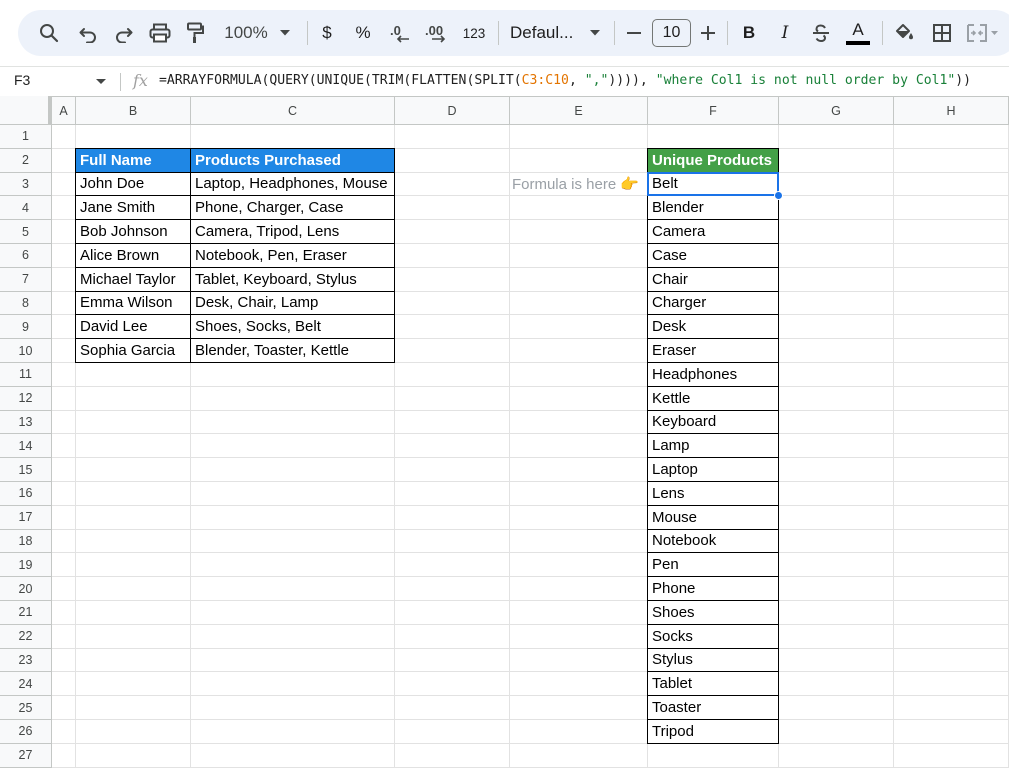 Image resolution: width=1009 pixels, height=768 pixels. Describe the element at coordinates (26, 589) in the screenshot. I see `row-header-20: 20` at that location.